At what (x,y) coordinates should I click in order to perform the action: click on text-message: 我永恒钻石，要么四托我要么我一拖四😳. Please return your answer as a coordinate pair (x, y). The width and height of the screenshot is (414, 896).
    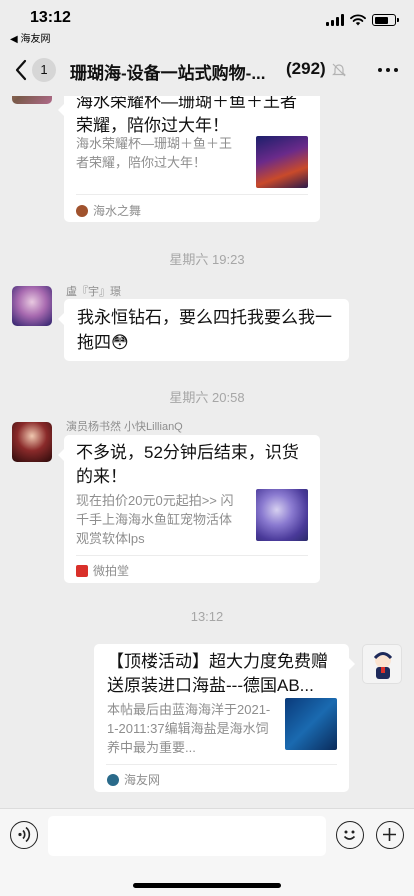
    Looking at the image, I should click on (203, 330).